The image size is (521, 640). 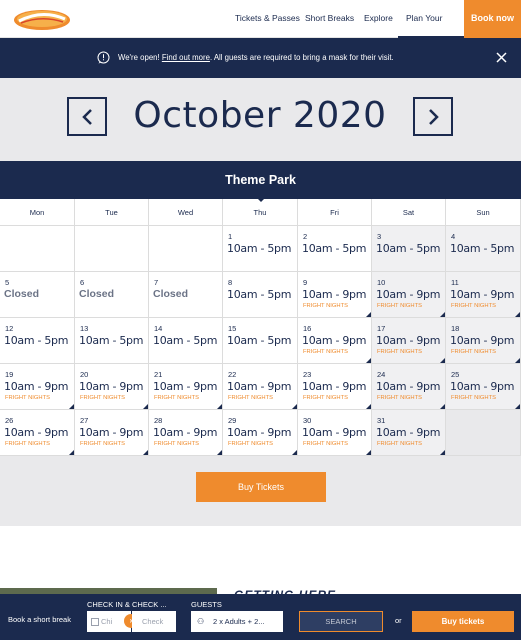 I want to click on calendar-day-cell: 11 10am - 9pm FRIGHT NIGHTS, so click(x=483, y=295).